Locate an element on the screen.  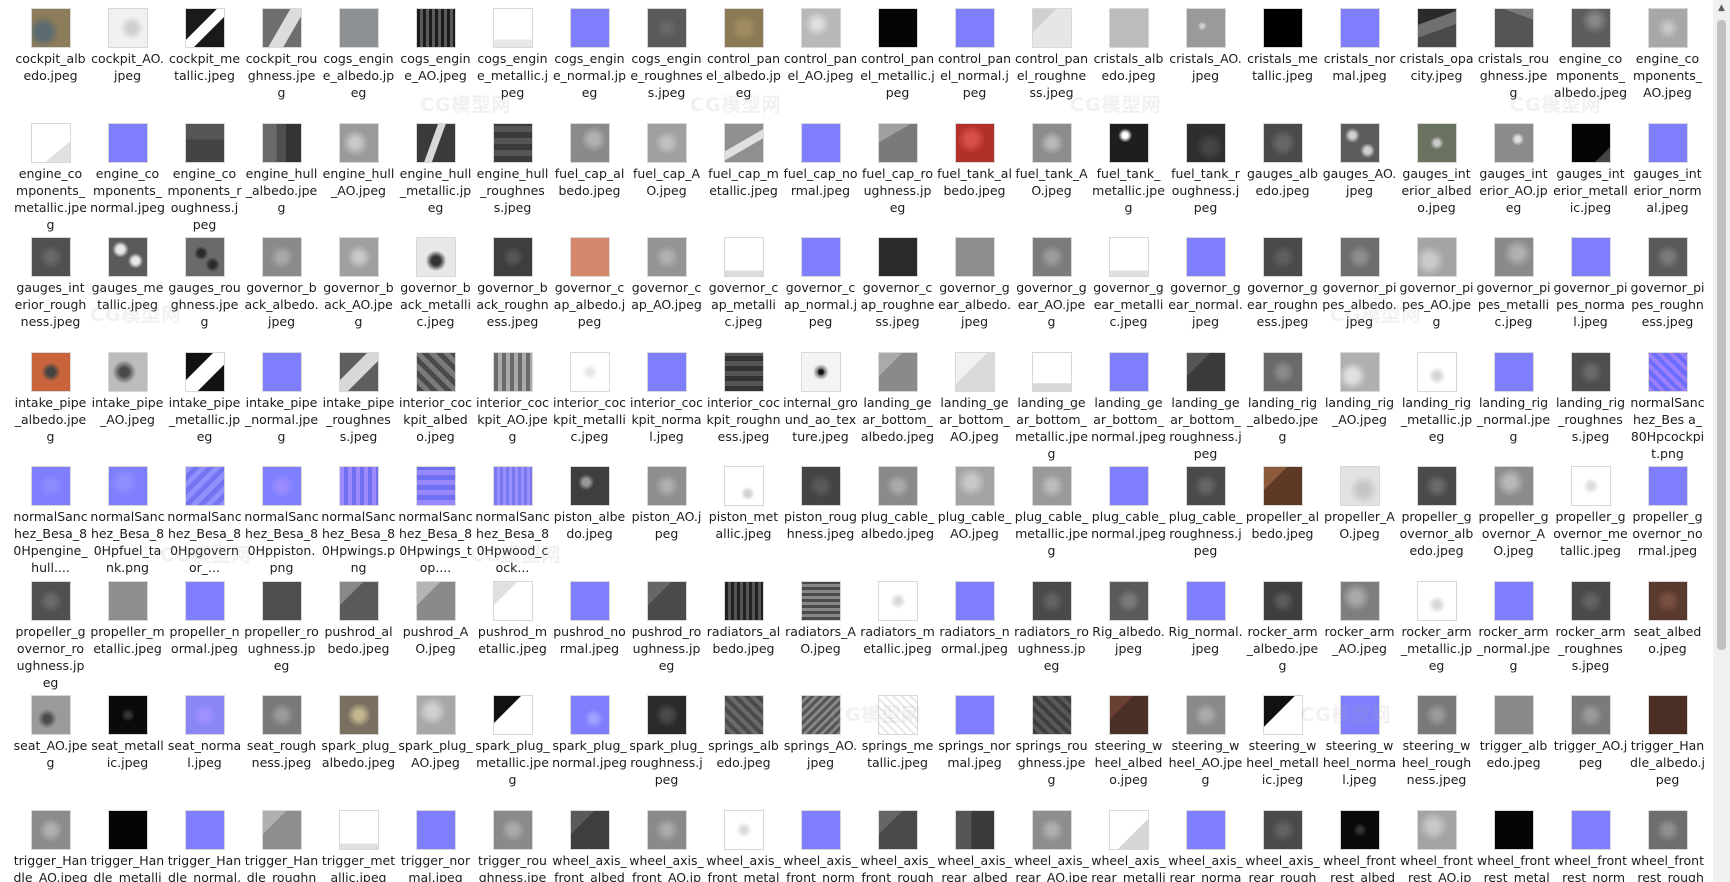
file-item: steering_wheel_normal.jpeg is located at coordinates (1359, 744).